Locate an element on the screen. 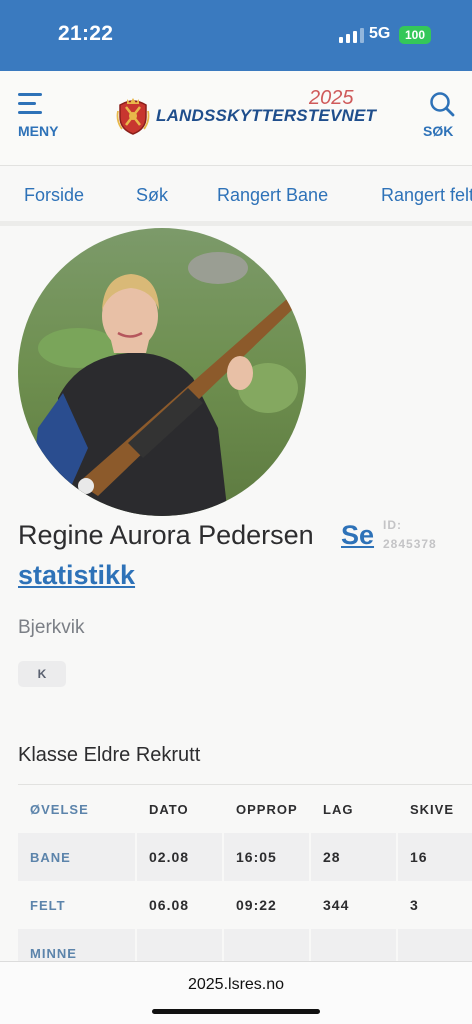 Image resolution: width=472 pixels, height=1024 pixels. network-type: 5G is located at coordinates (380, 33).